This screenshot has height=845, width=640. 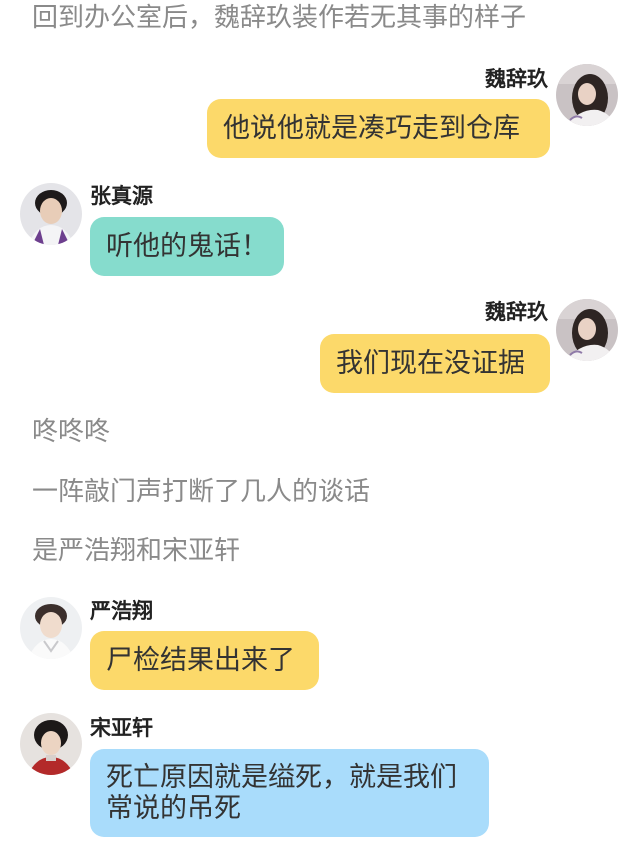 What do you see at coordinates (371, 128) in the screenshot?
I see `message-text: 他说他就是凑巧走到仓库` at bounding box center [371, 128].